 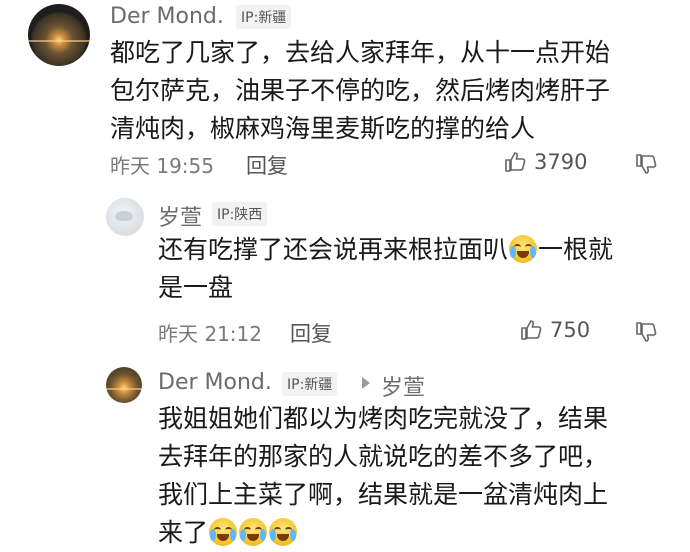 I want to click on comment-timestamp: 昨天 21:12, so click(x=210, y=334).